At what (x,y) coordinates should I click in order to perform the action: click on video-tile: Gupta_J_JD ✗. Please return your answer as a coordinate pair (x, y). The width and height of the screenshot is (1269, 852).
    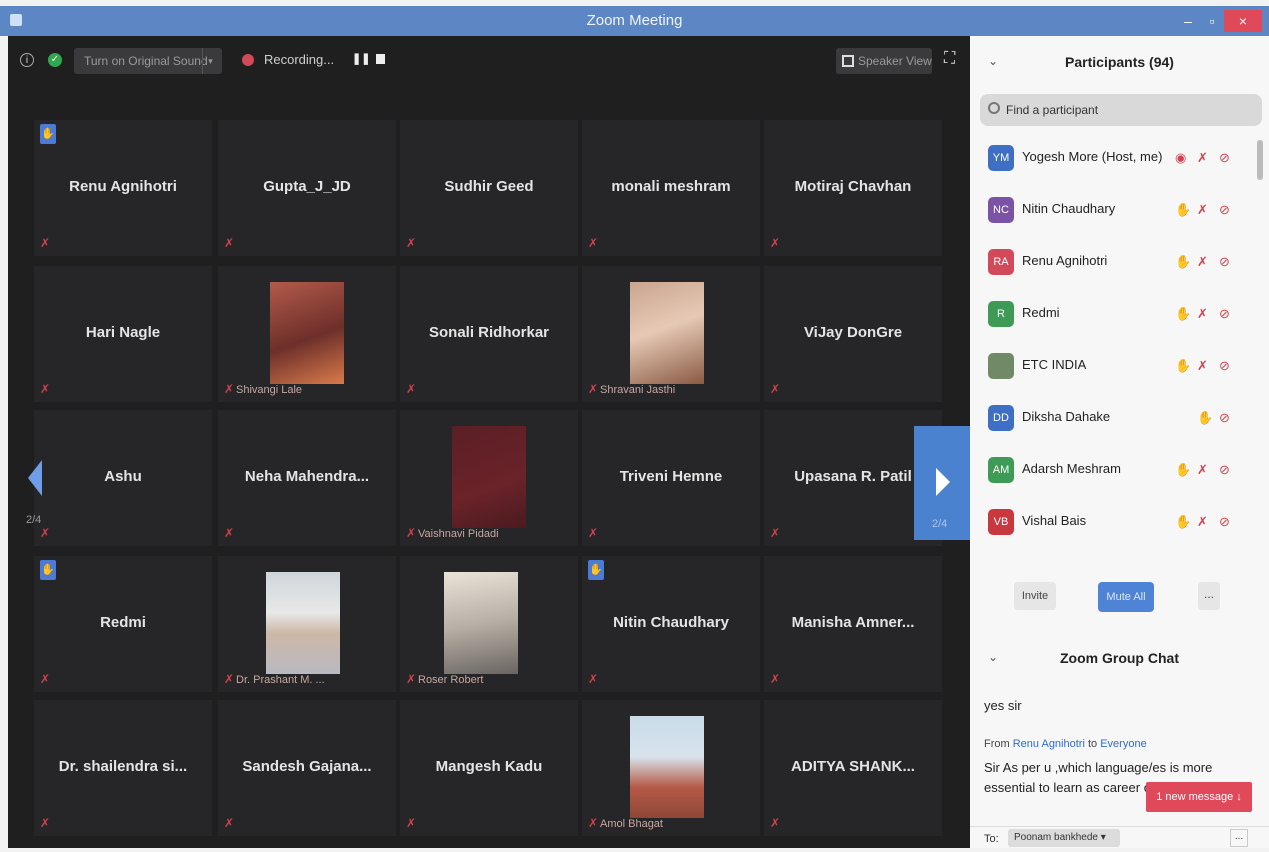
    Looking at the image, I should click on (307, 188).